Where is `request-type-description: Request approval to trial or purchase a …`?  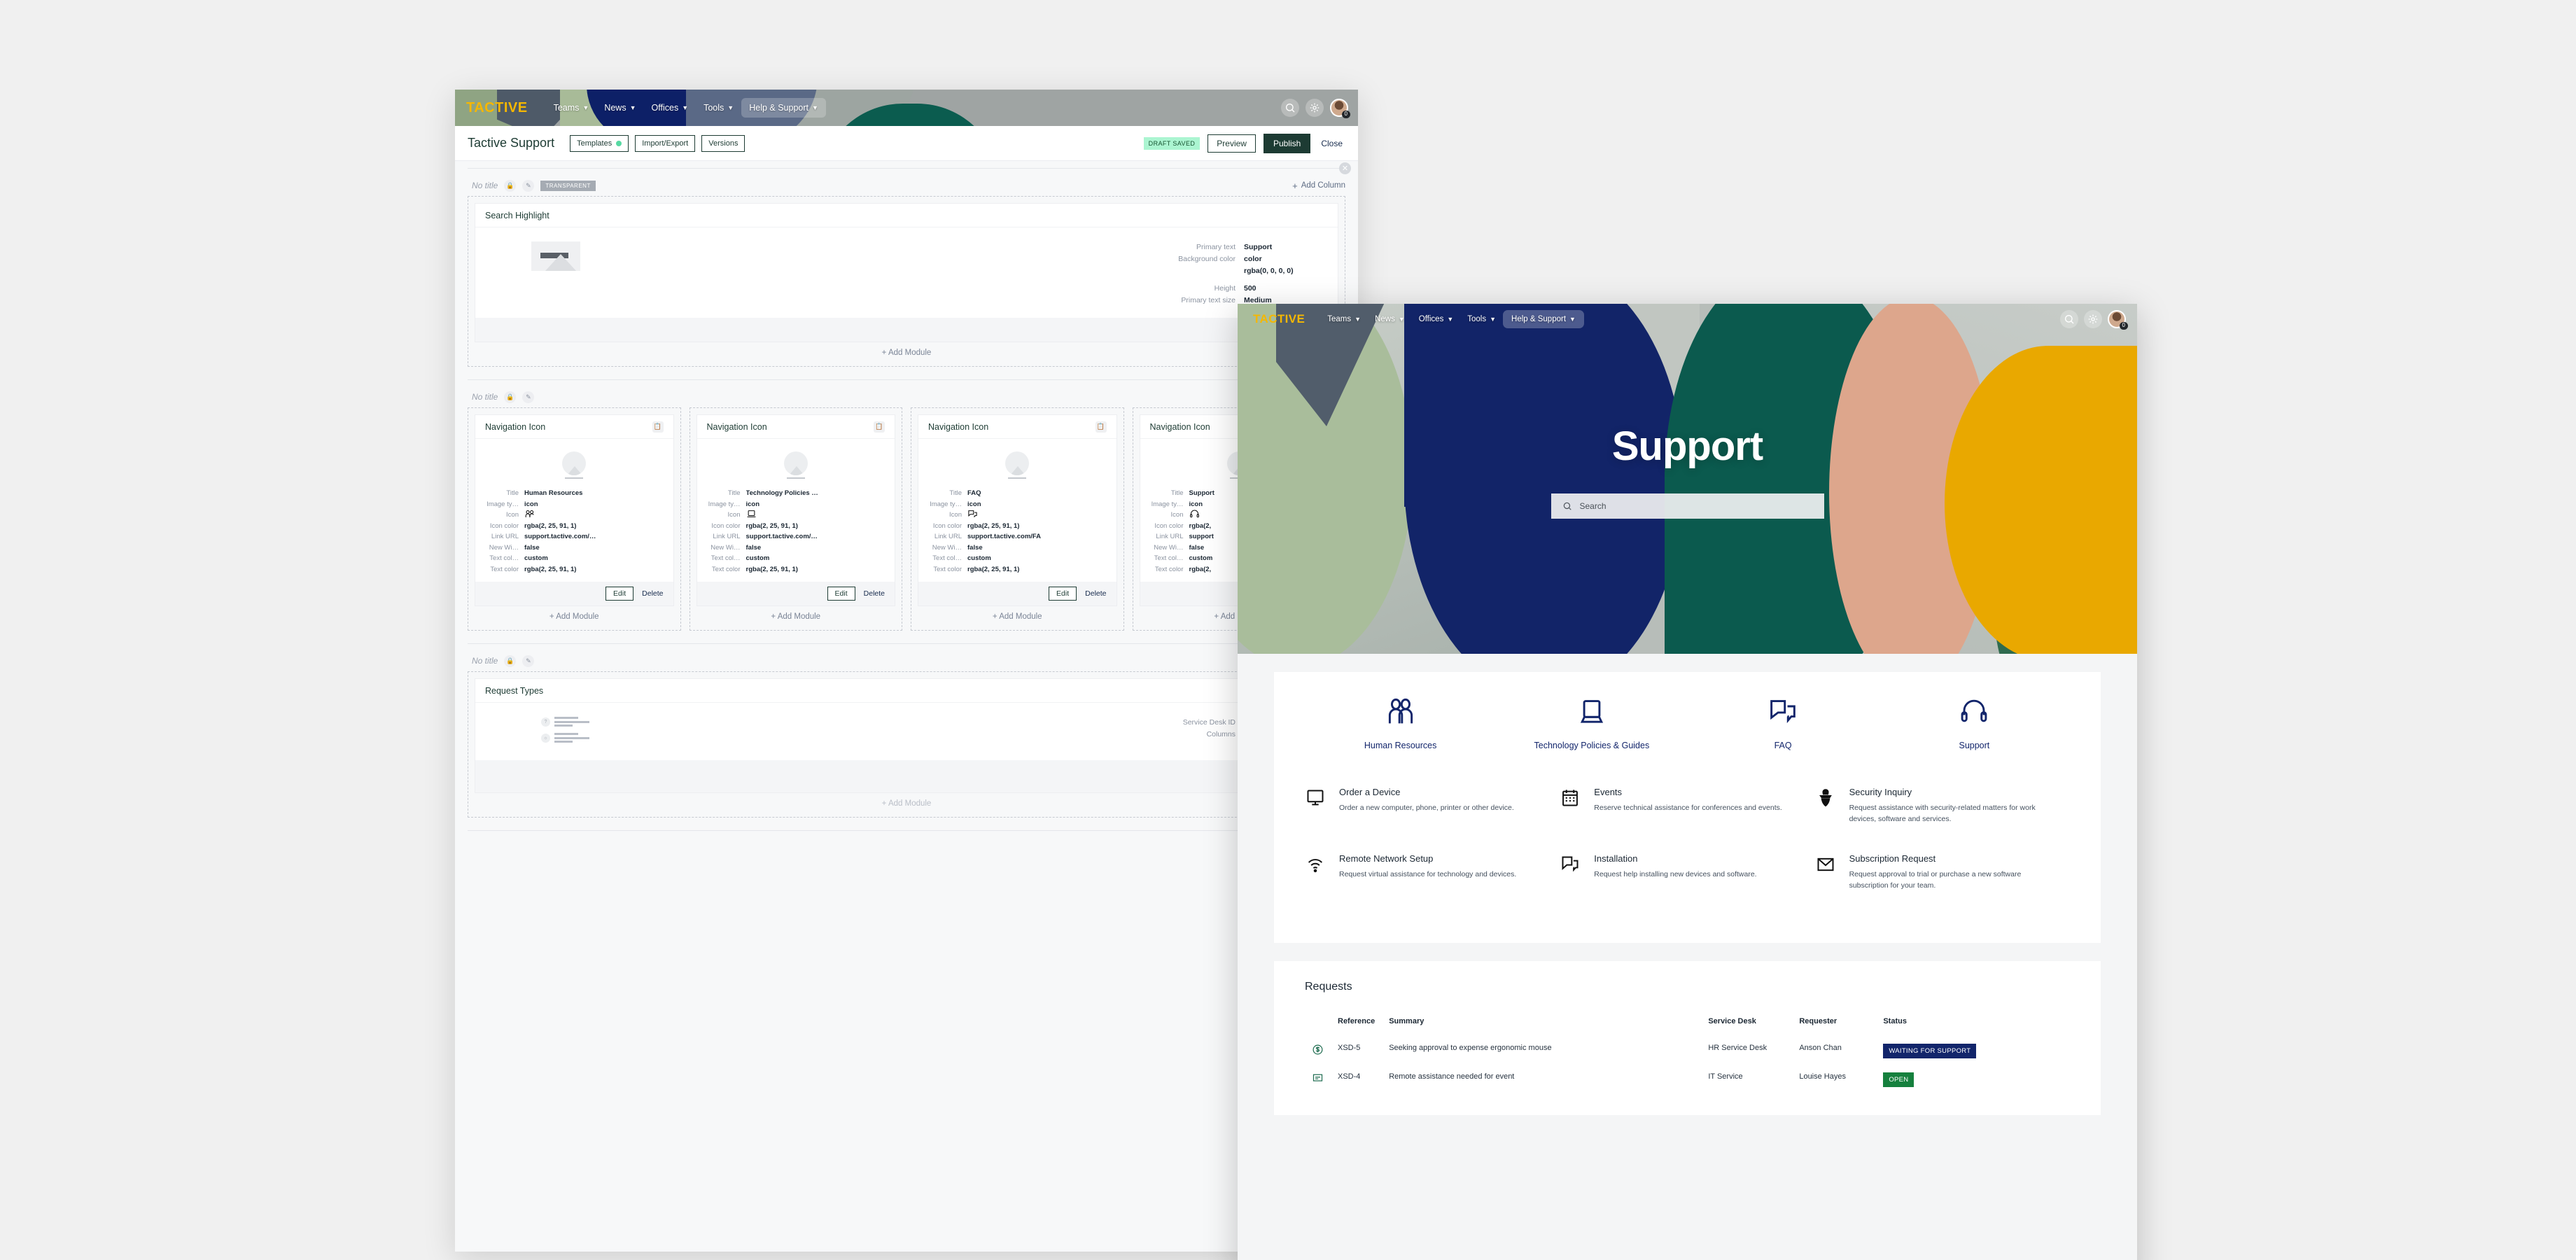 request-type-description: Request approval to trial or purchase a … is located at coordinates (1935, 879).